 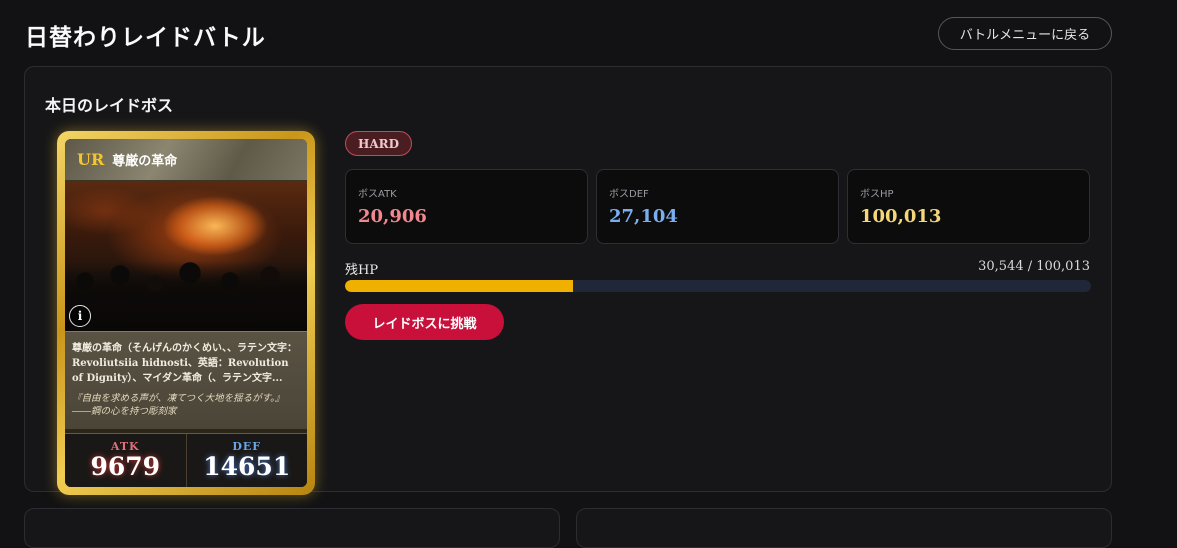 I want to click on card-name: 尊厳の革命, so click(x=145, y=161).